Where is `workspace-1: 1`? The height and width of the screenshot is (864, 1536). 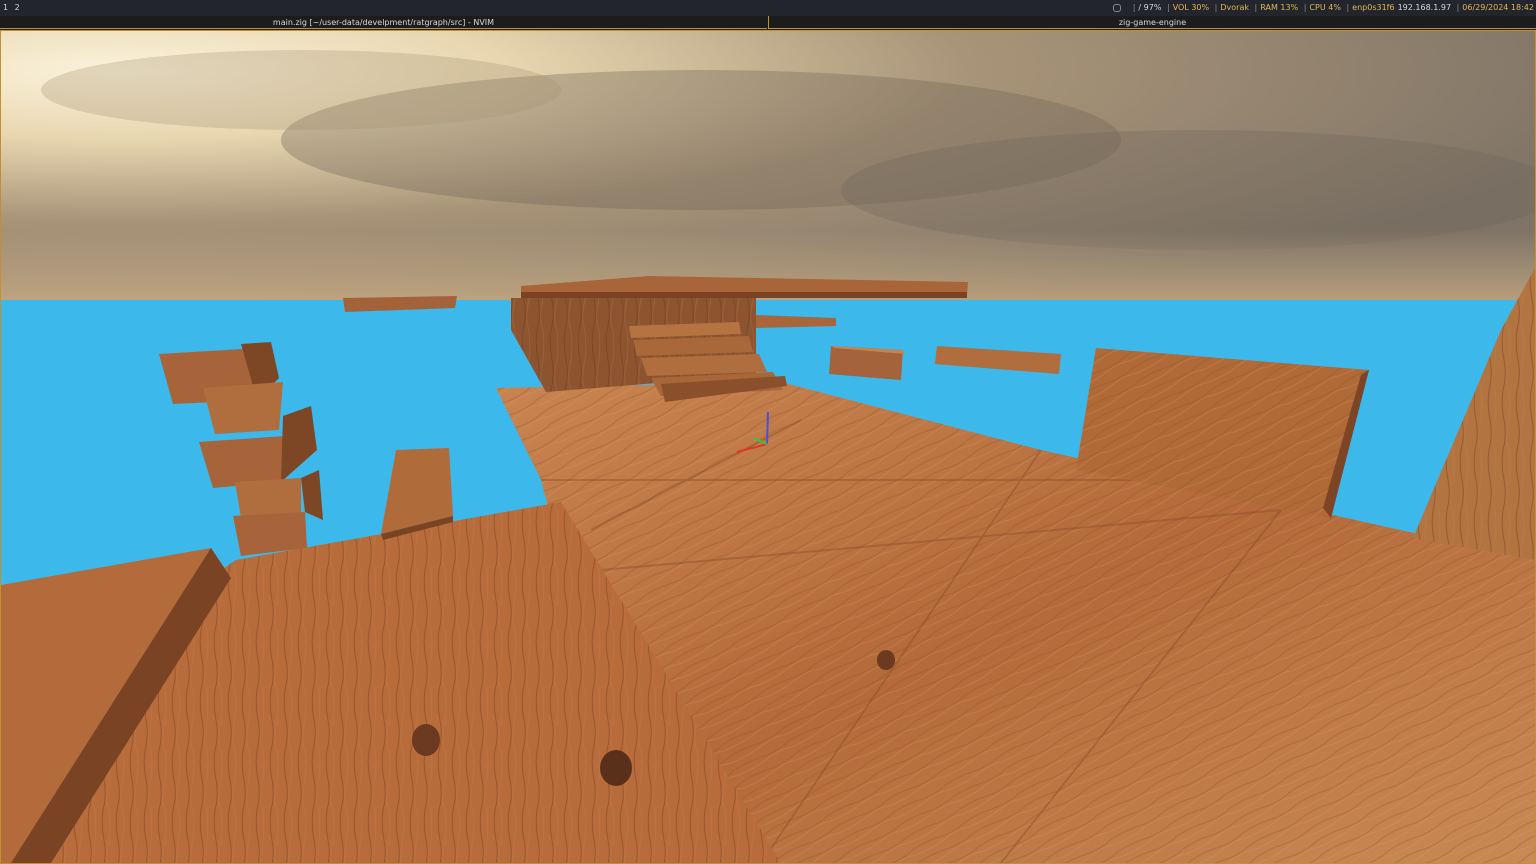
workspace-1: 1 is located at coordinates (5, 7).